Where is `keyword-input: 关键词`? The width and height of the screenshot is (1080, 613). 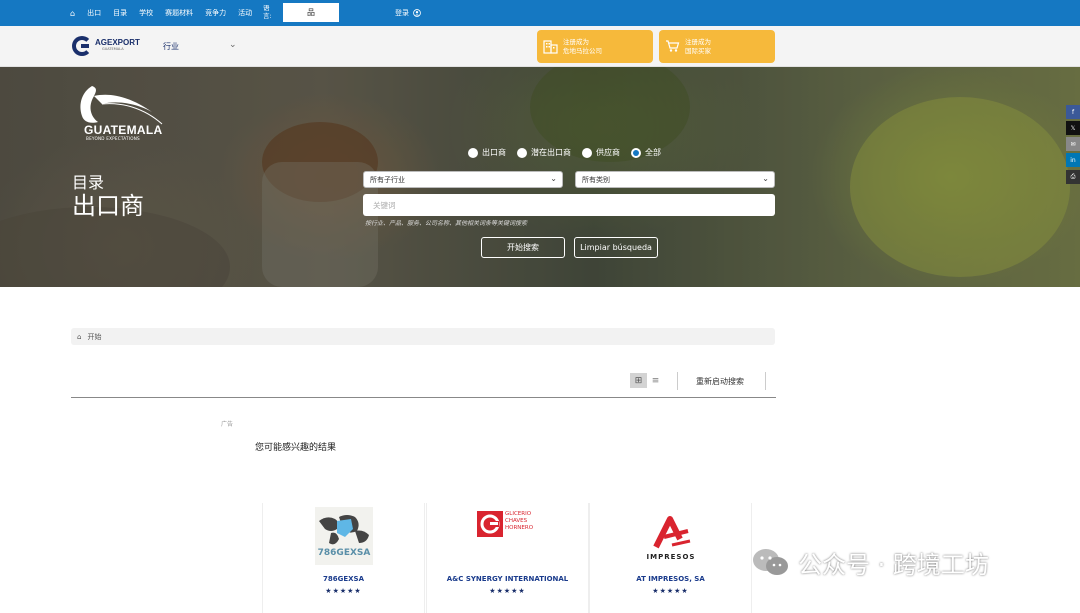 keyword-input: 关键词 is located at coordinates (569, 205).